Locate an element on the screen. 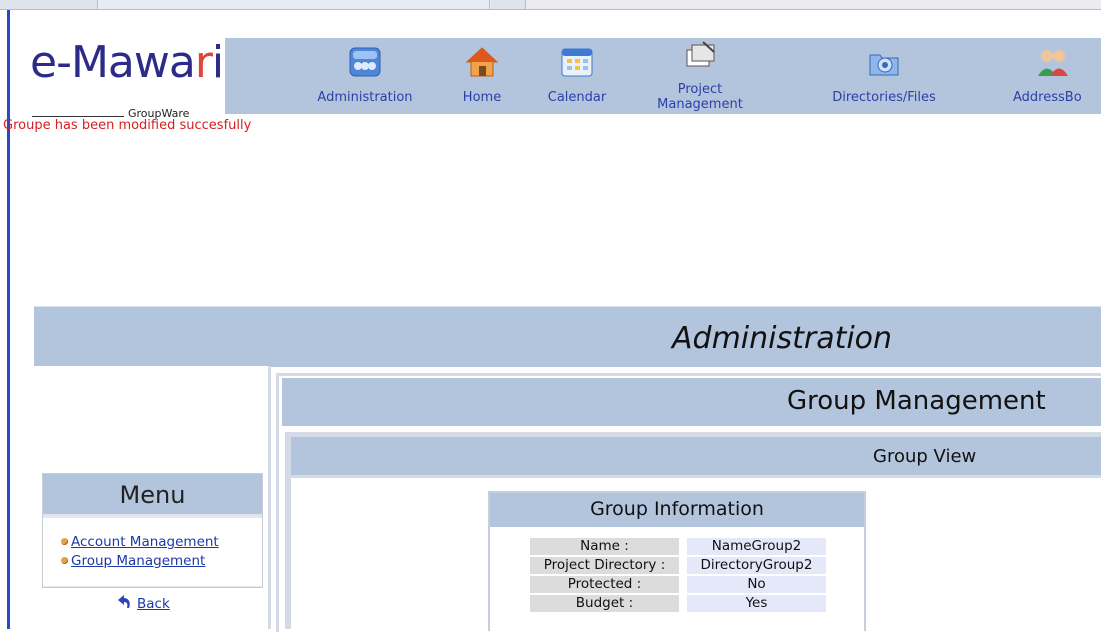  logo-rule is located at coordinates (78, 116).